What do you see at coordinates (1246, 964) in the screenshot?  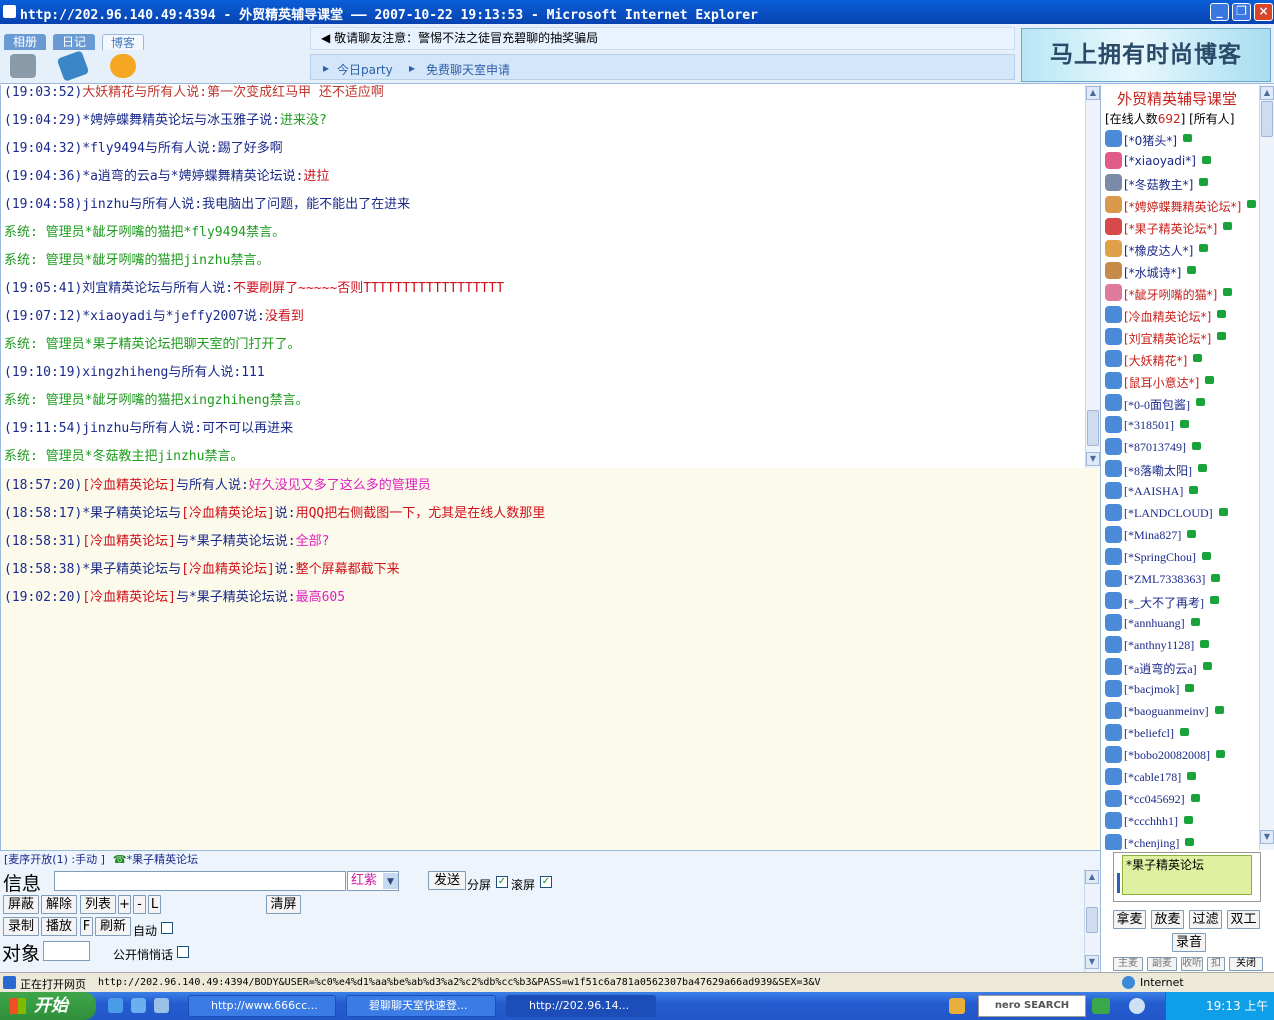 I see `close-mic-button: 关闭` at bounding box center [1246, 964].